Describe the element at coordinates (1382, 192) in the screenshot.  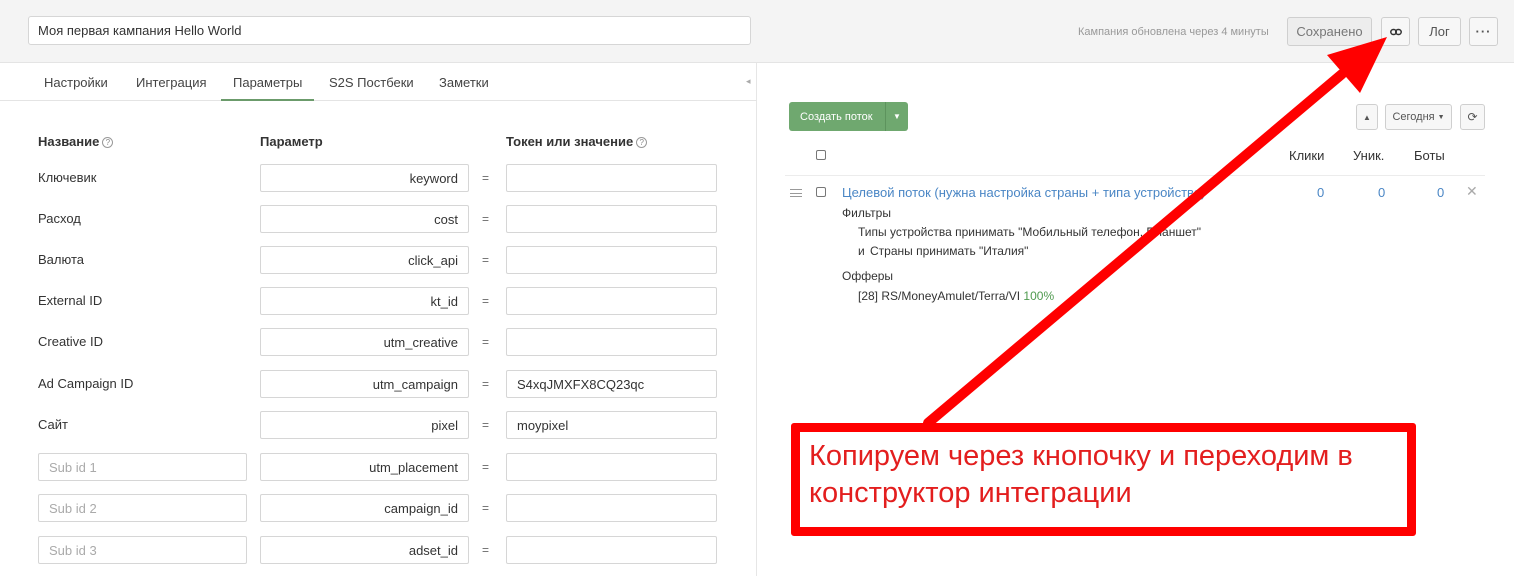
I see `stream-unique: 0` at that location.